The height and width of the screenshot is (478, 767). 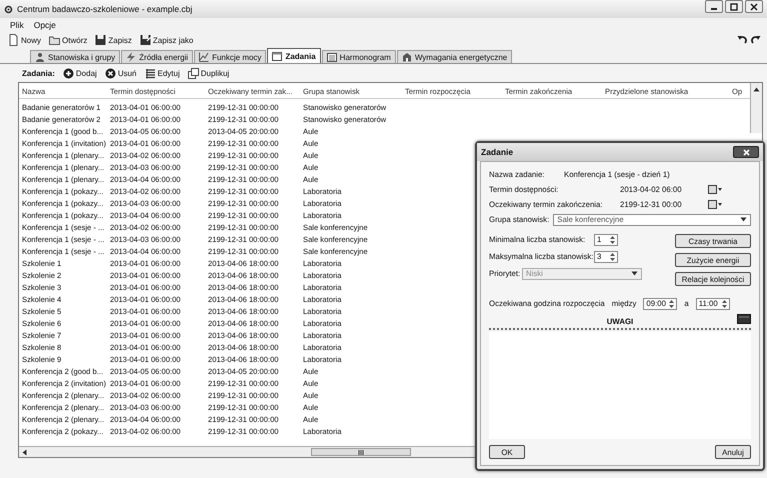 I want to click on toolbar-button: Zapisz, so click(x=113, y=40).